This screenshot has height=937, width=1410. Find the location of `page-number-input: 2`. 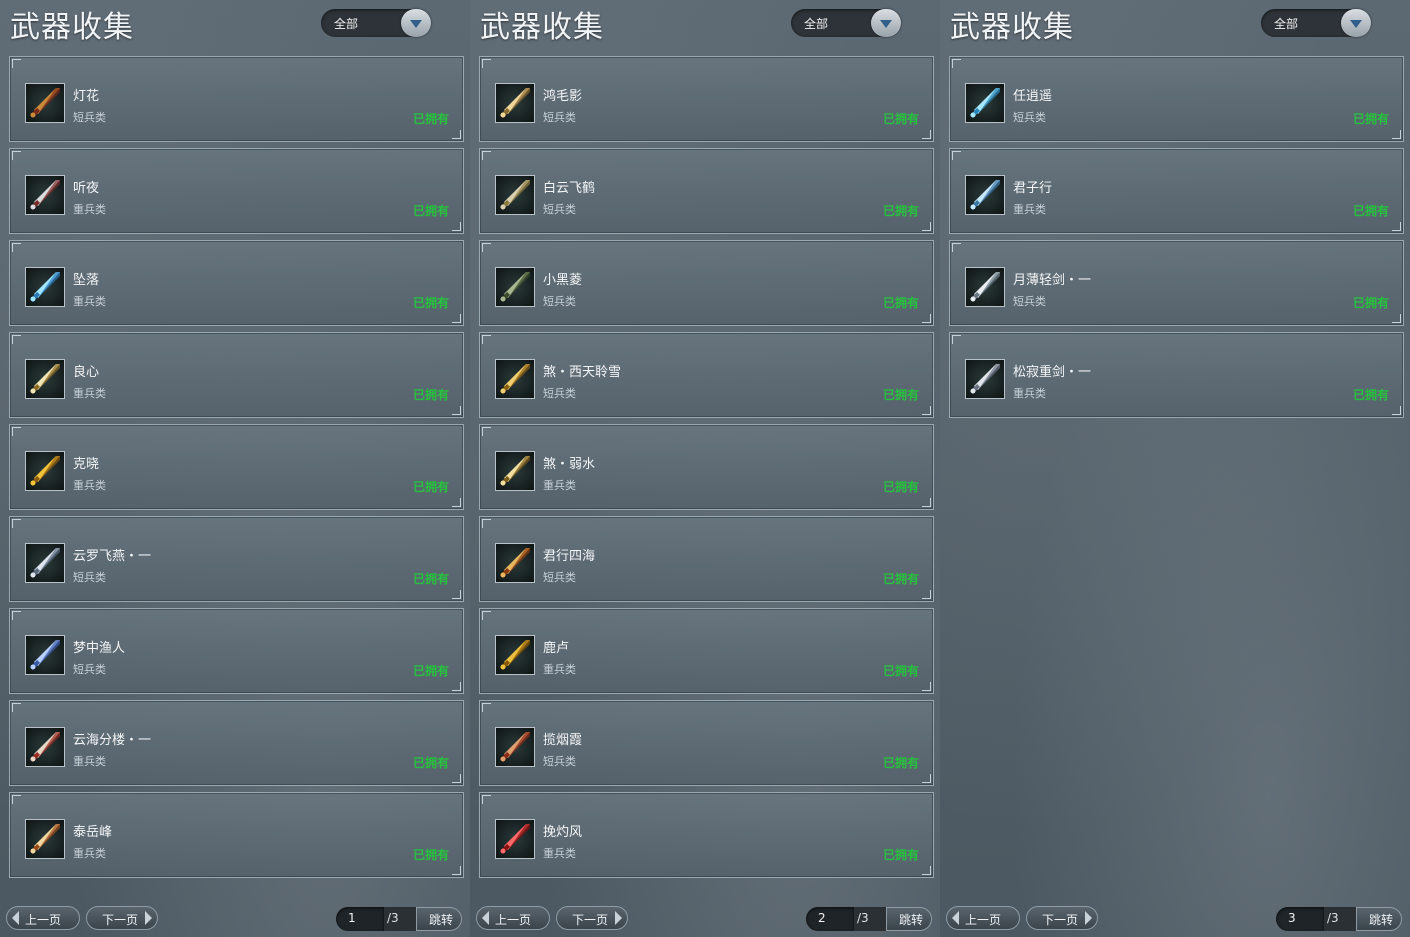

page-number-input: 2 is located at coordinates (830, 919).